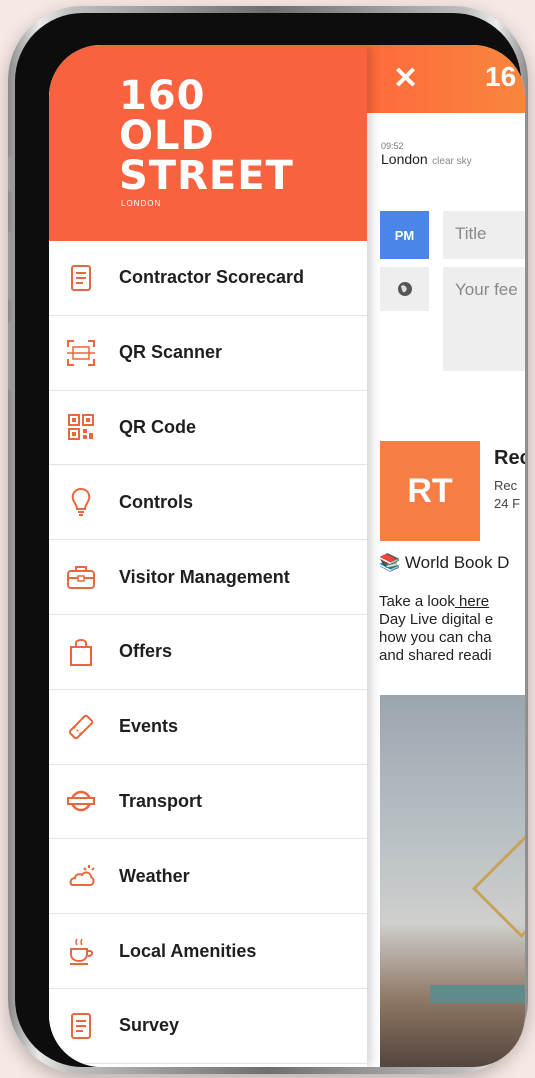 The width and height of the screenshot is (535, 1078). What do you see at coordinates (11, 174) in the screenshot?
I see `mute-switch` at bounding box center [11, 174].